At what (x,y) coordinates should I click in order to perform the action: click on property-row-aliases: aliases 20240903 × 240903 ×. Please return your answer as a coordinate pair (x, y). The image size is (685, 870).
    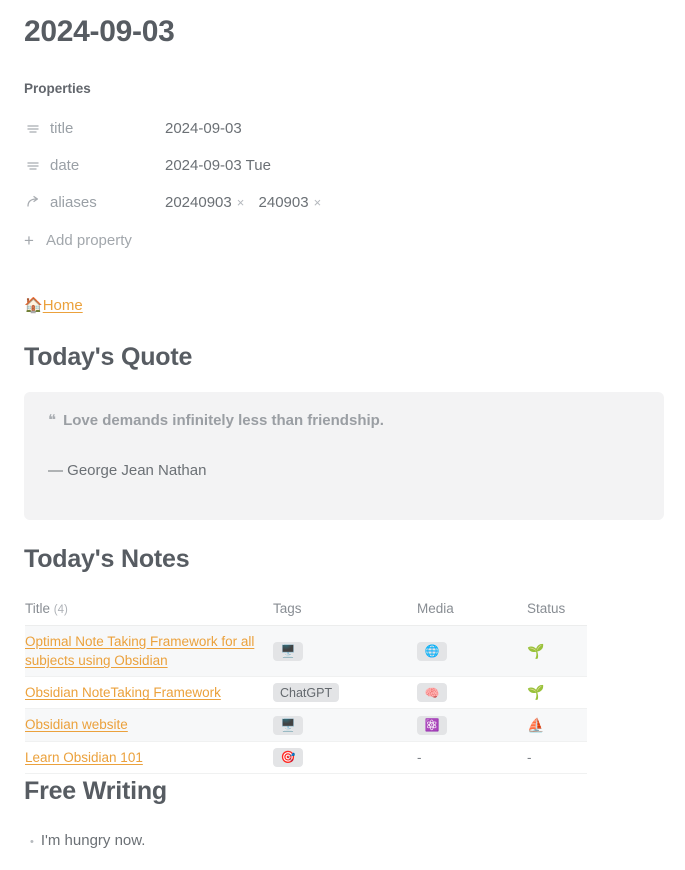
    Looking at the image, I should click on (304, 202).